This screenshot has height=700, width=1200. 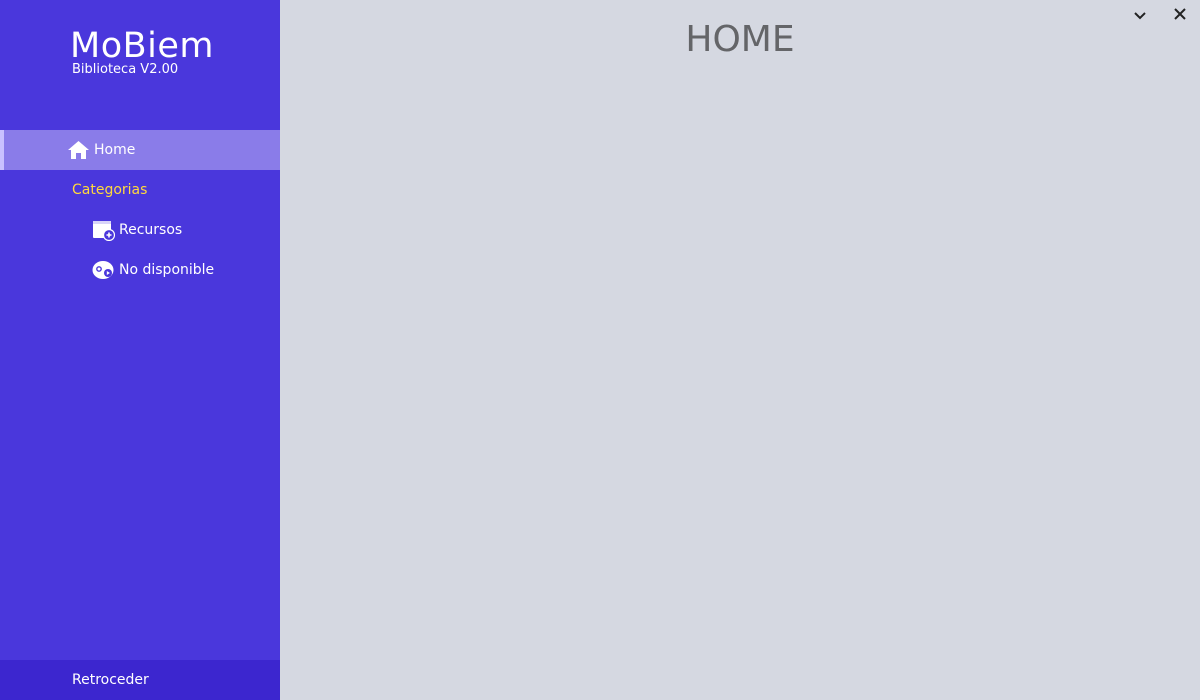 I want to click on close-icon, so click(x=1180, y=15).